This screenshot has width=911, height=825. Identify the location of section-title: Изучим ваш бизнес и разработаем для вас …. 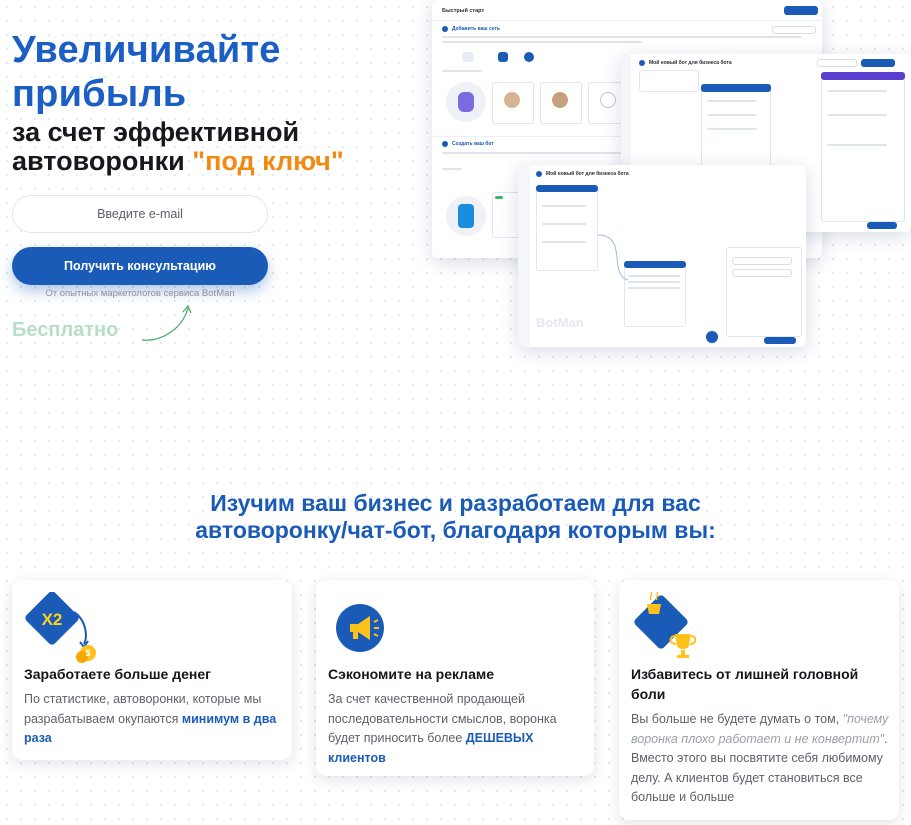
(455, 517).